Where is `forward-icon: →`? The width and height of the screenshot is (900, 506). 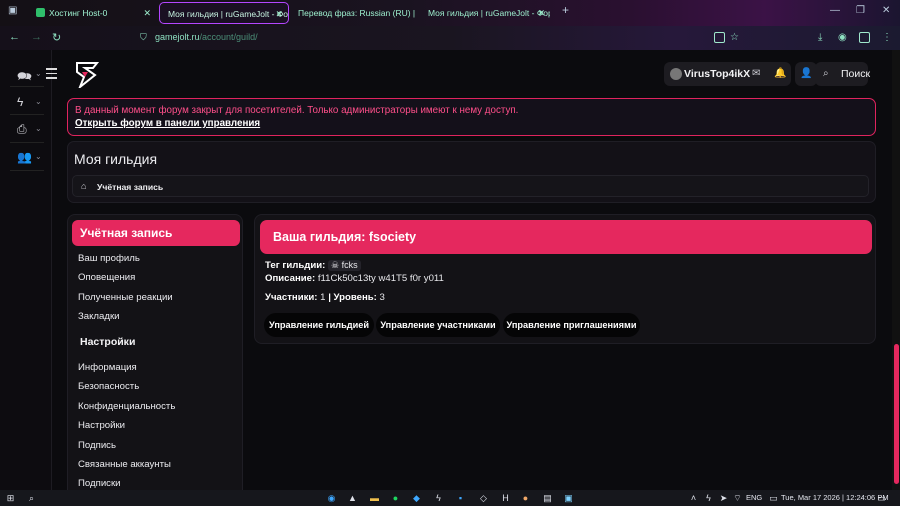
forward-icon: → is located at coordinates (36, 37).